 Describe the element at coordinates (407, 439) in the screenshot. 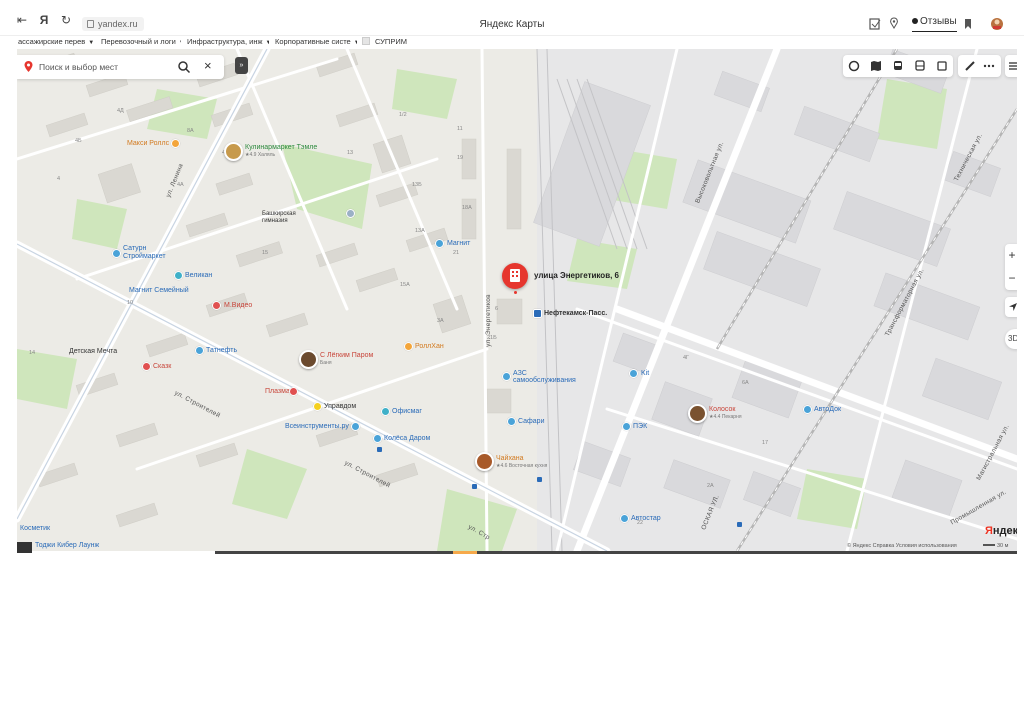

I see `poi-label: Колёса Даром` at that location.